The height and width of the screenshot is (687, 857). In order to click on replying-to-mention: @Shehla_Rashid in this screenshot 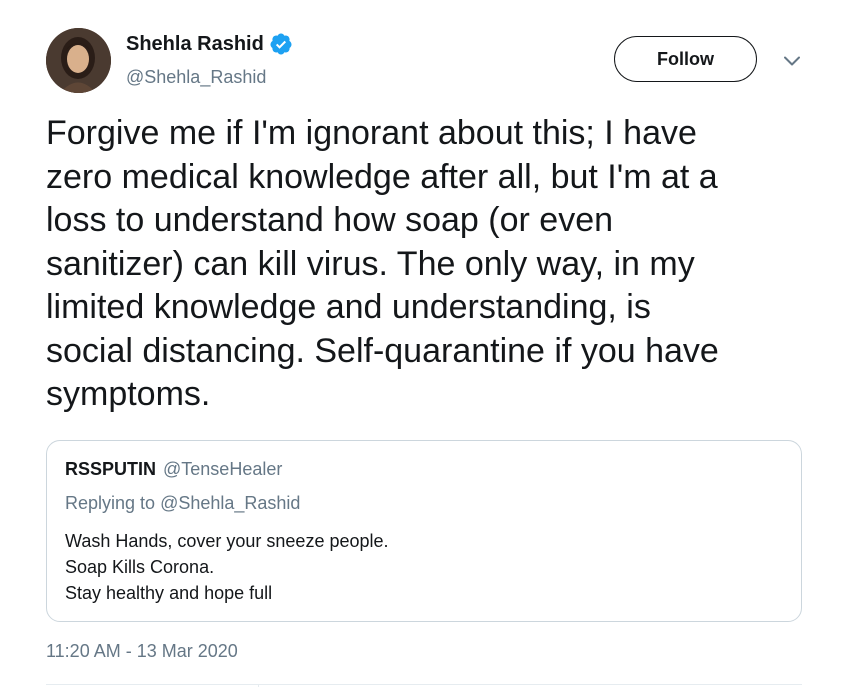, I will do `click(230, 503)`.